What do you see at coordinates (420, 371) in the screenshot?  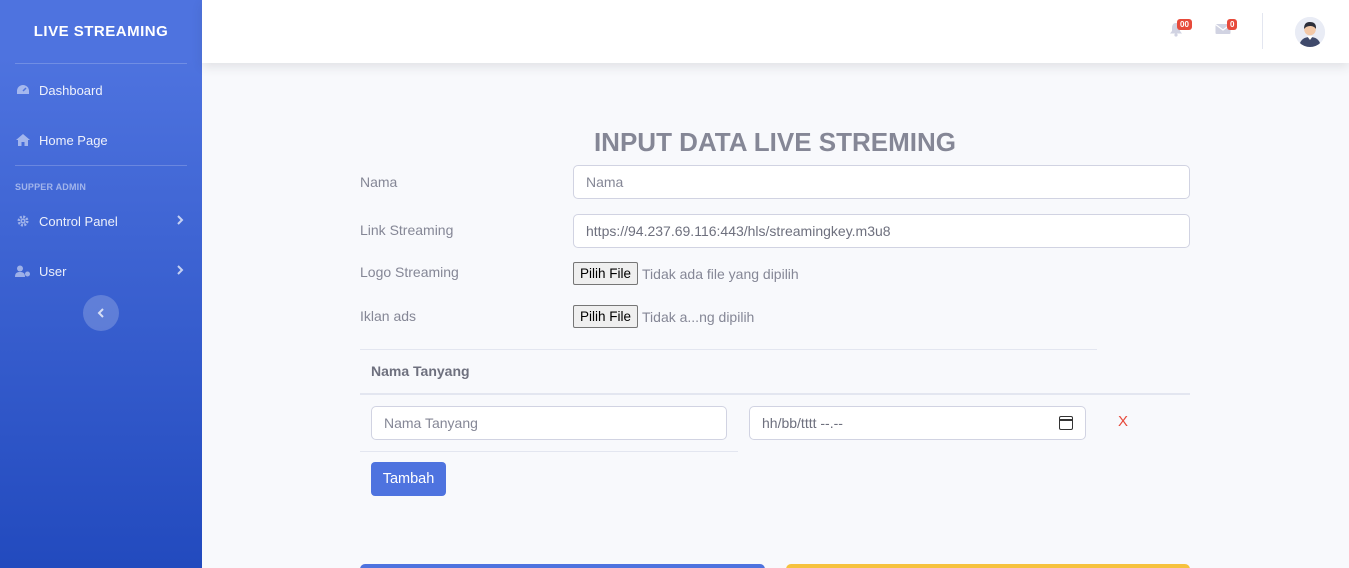 I see `table-header-nama-tanyang: Nama Tanyang` at bounding box center [420, 371].